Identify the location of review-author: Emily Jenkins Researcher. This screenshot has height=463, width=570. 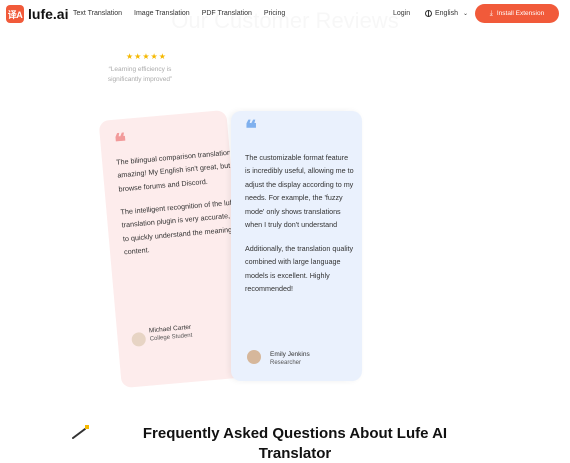
(290, 358).